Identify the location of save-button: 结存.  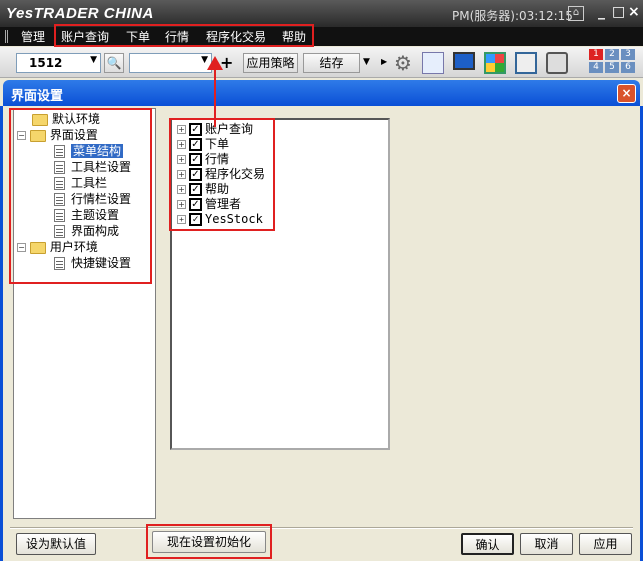
(331, 63).